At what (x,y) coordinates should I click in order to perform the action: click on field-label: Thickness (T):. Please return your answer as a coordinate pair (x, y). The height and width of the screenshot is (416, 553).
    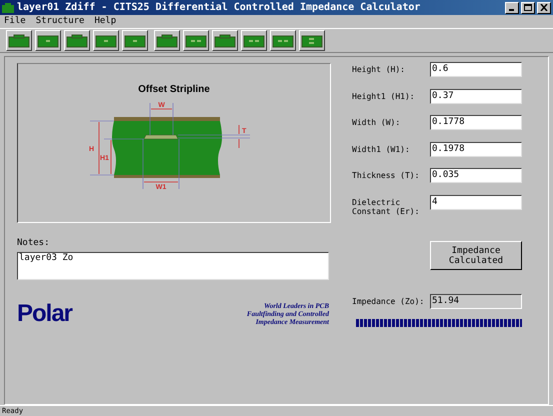
    Looking at the image, I should click on (386, 175).